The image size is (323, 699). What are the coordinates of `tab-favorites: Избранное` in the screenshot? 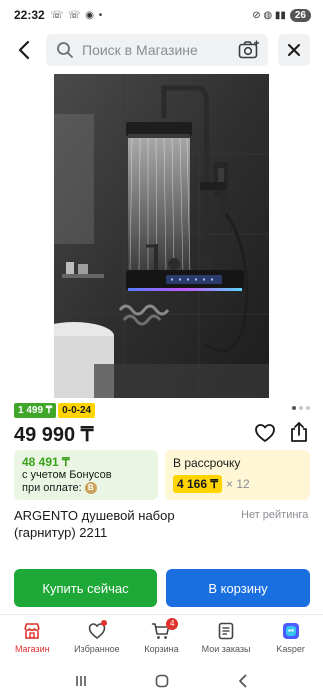 It's located at (97, 637).